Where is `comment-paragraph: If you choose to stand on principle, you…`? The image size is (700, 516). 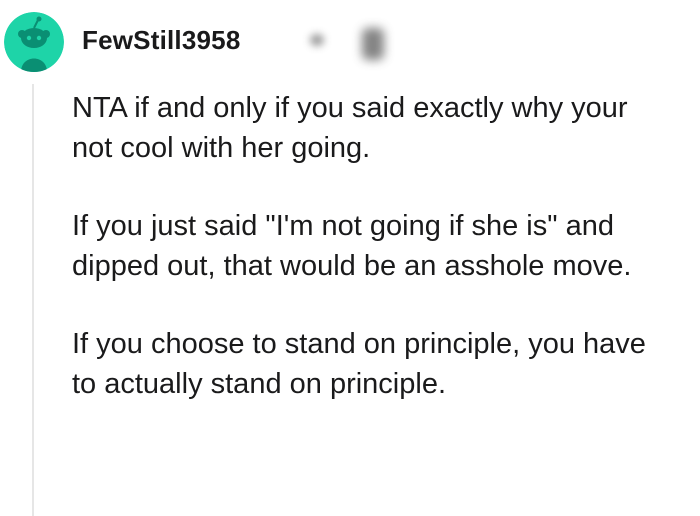
comment-paragraph: If you choose to stand on principle, you… is located at coordinates (359, 364).